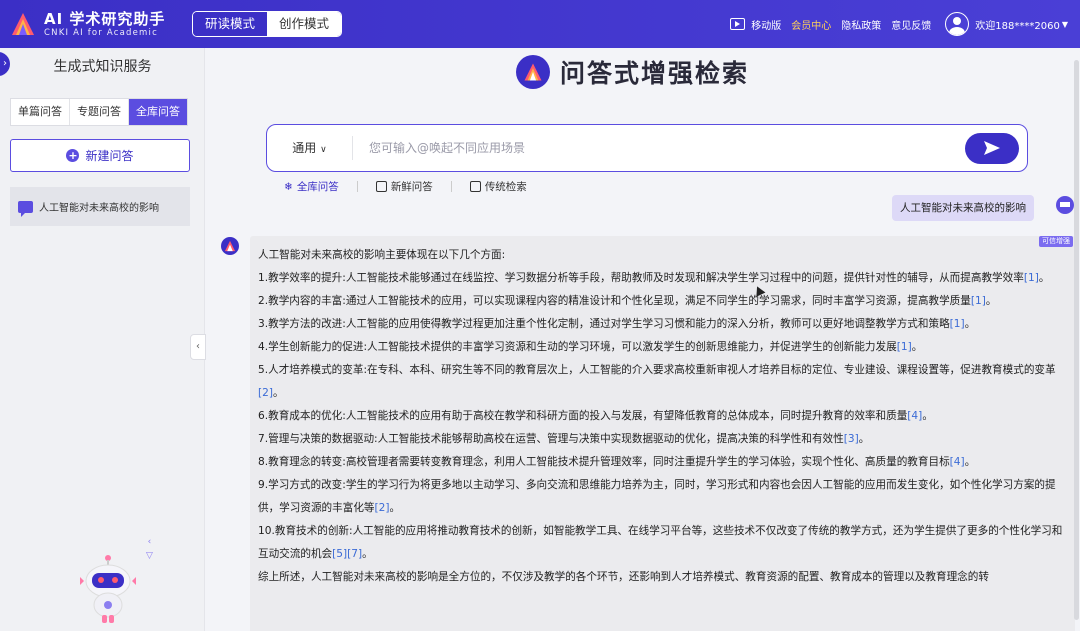  I want to click on user-name: 欢迎188****2060, so click(1017, 24).